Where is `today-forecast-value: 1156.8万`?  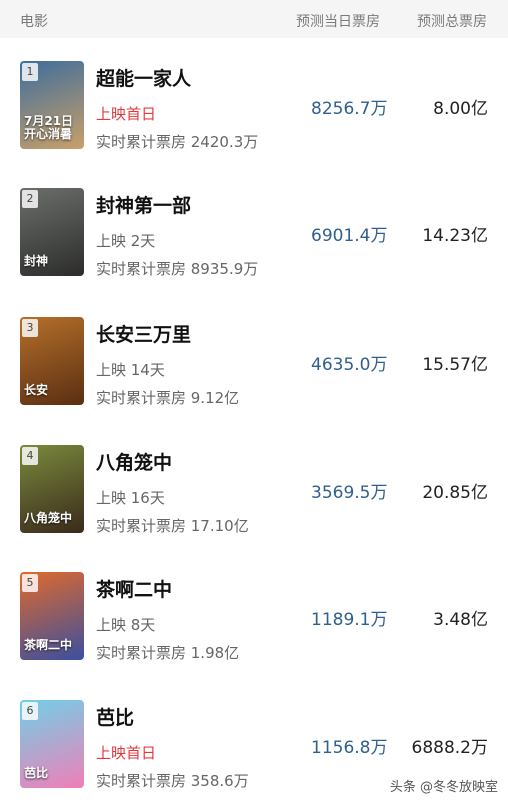
today-forecast-value: 1156.8万 is located at coordinates (349, 748).